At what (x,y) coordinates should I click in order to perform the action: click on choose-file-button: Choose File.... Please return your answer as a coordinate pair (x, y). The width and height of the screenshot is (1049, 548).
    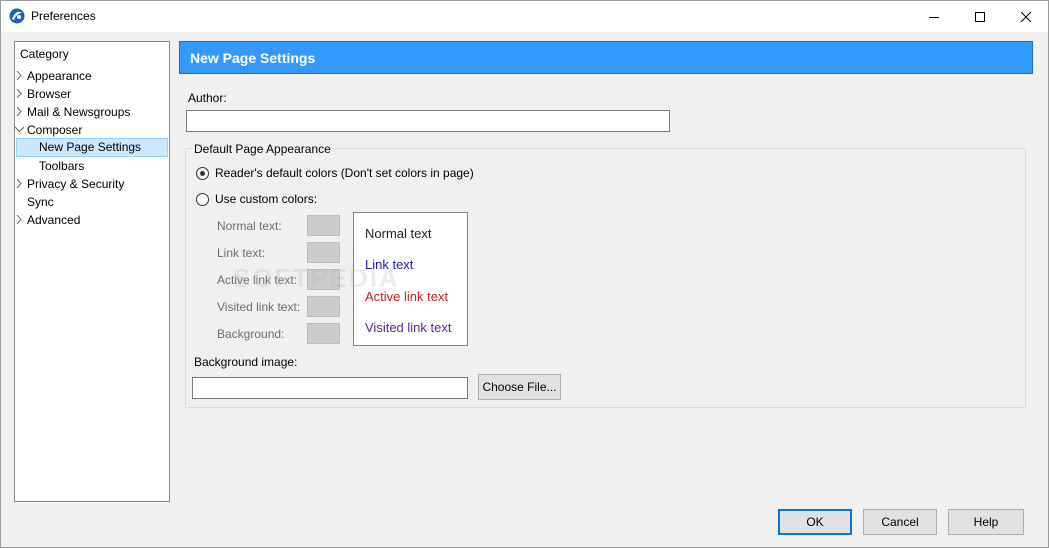
    Looking at the image, I should click on (519, 387).